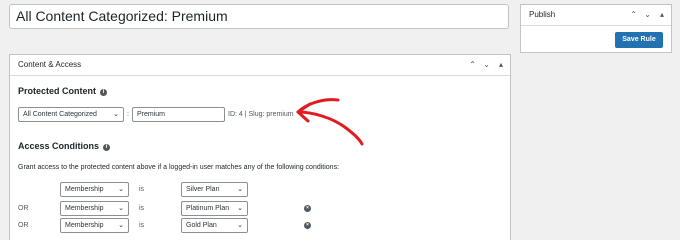  Describe the element at coordinates (330, 122) in the screenshot. I see `annotation-arrow` at that location.